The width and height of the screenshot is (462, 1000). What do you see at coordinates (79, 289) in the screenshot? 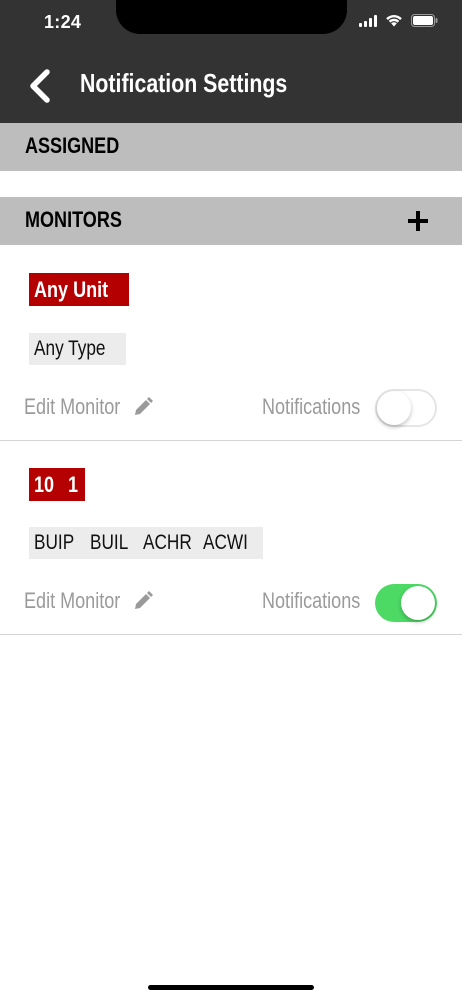
I see `unit-chip: Any Unit` at bounding box center [79, 289].